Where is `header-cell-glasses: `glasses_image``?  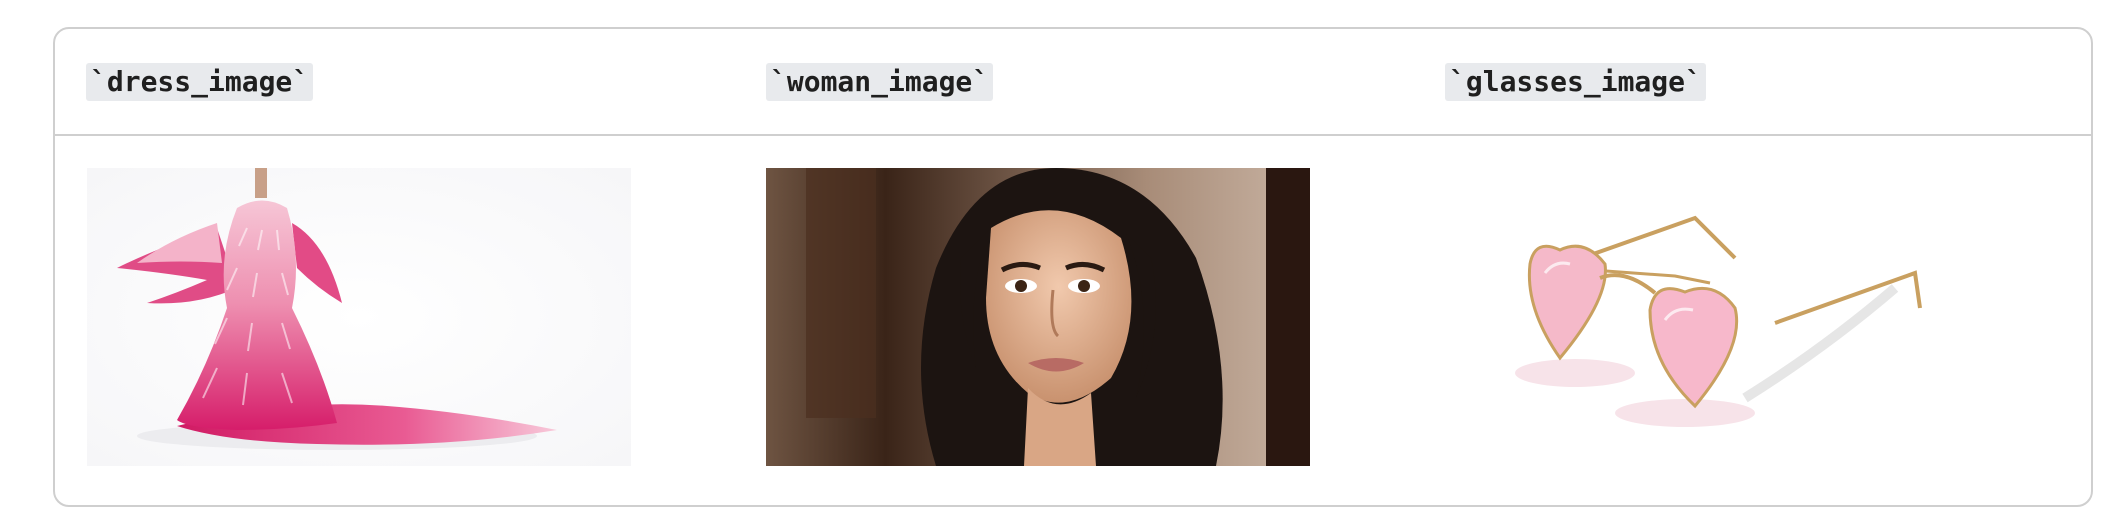
header-cell-glasses: `glasses_image` is located at coordinates (1575, 82).